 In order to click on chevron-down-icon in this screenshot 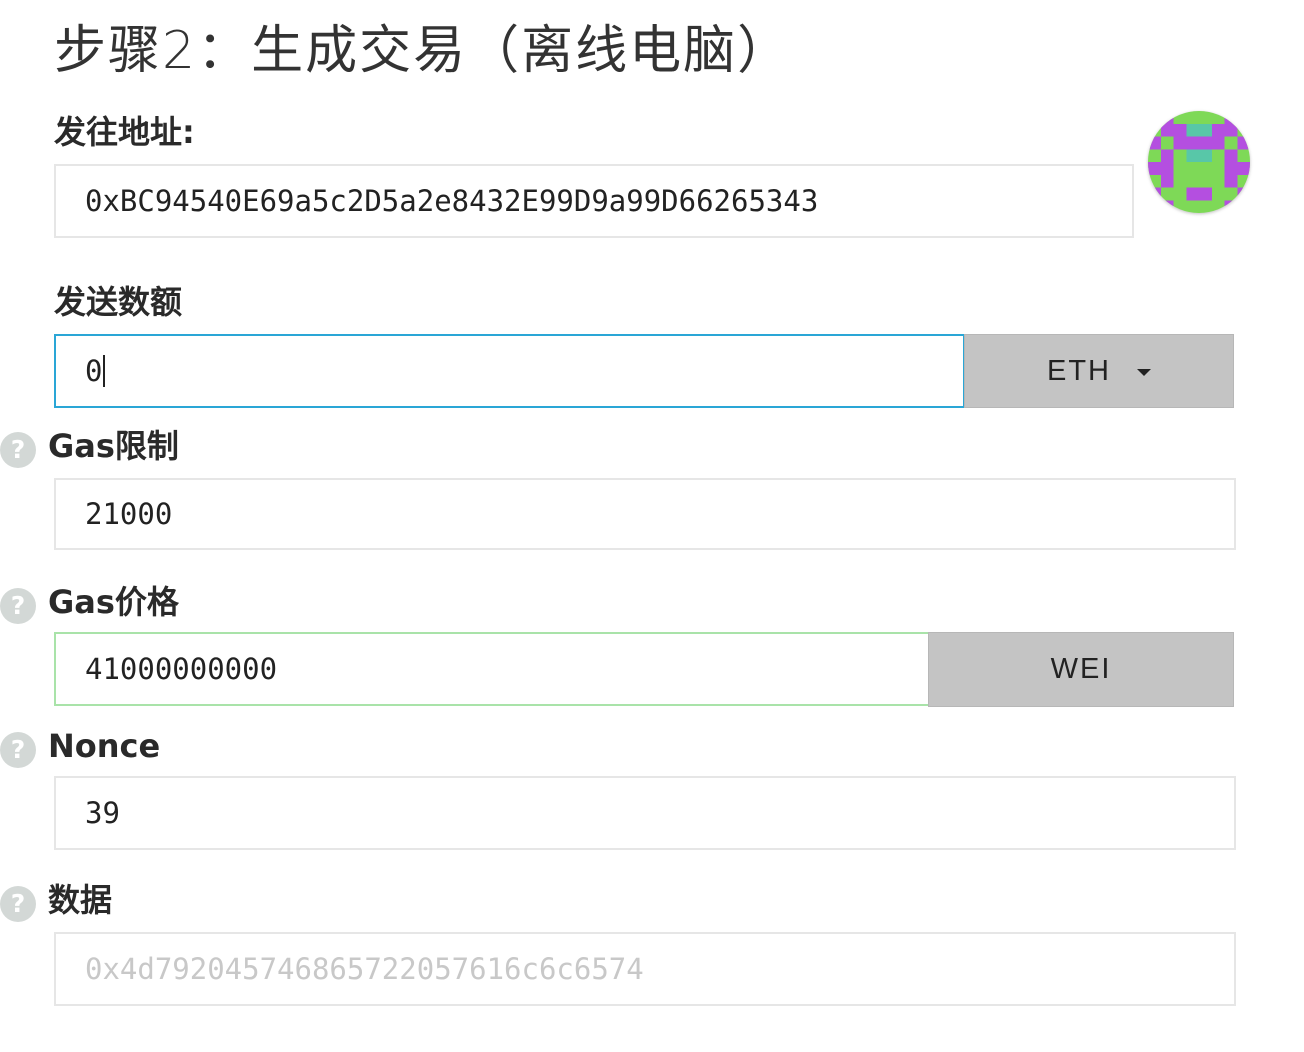, I will do `click(1144, 372)`.